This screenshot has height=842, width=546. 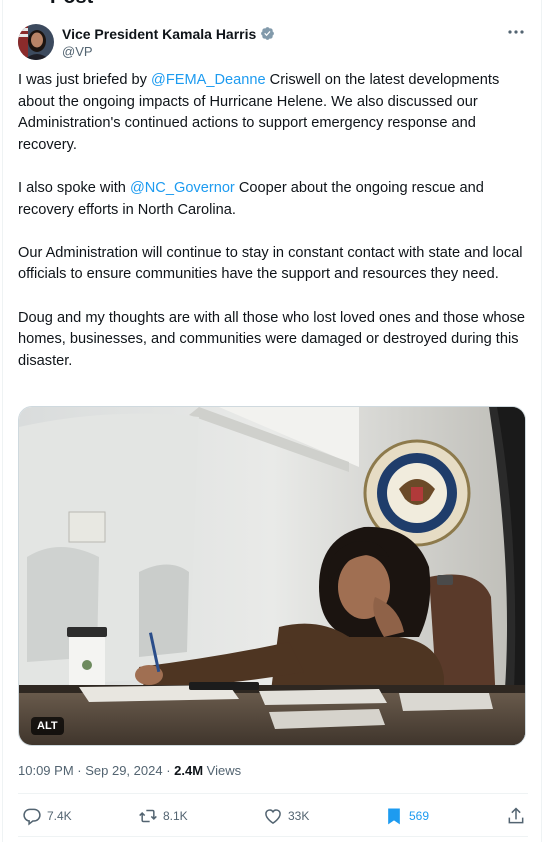 I want to click on bookmark-button: 569, so click(x=406, y=816).